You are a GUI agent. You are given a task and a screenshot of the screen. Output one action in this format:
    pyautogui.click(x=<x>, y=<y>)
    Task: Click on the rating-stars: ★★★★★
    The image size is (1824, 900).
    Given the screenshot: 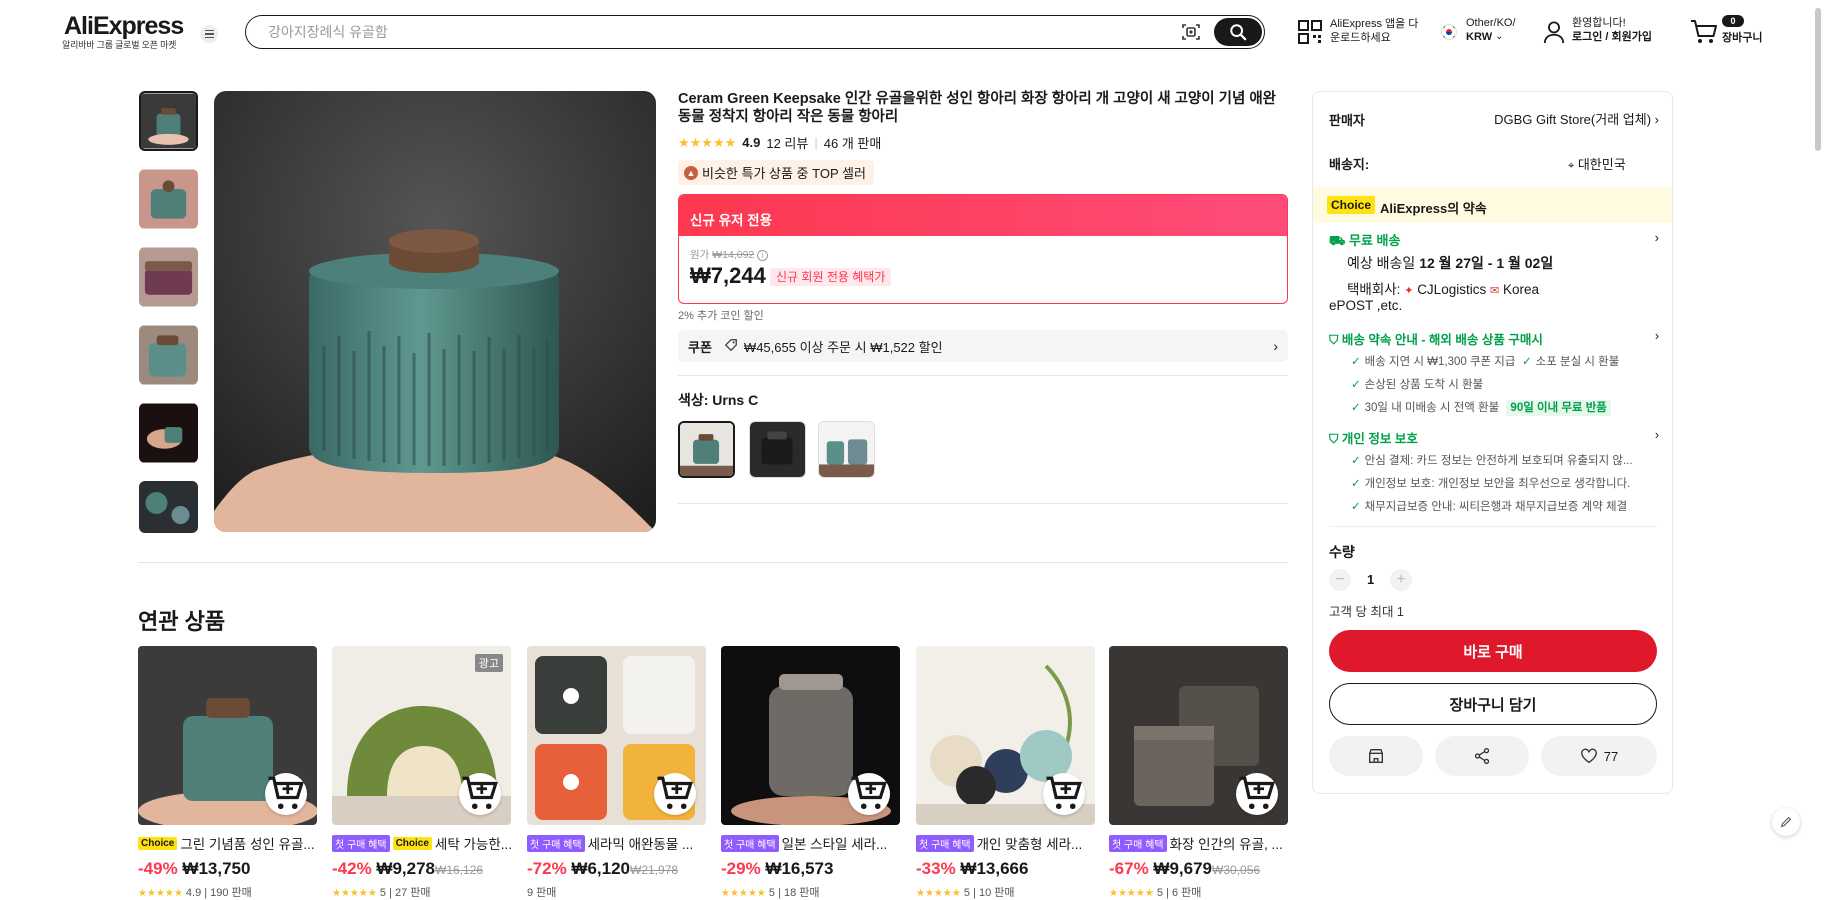 What is the action you would take?
    pyautogui.click(x=707, y=142)
    